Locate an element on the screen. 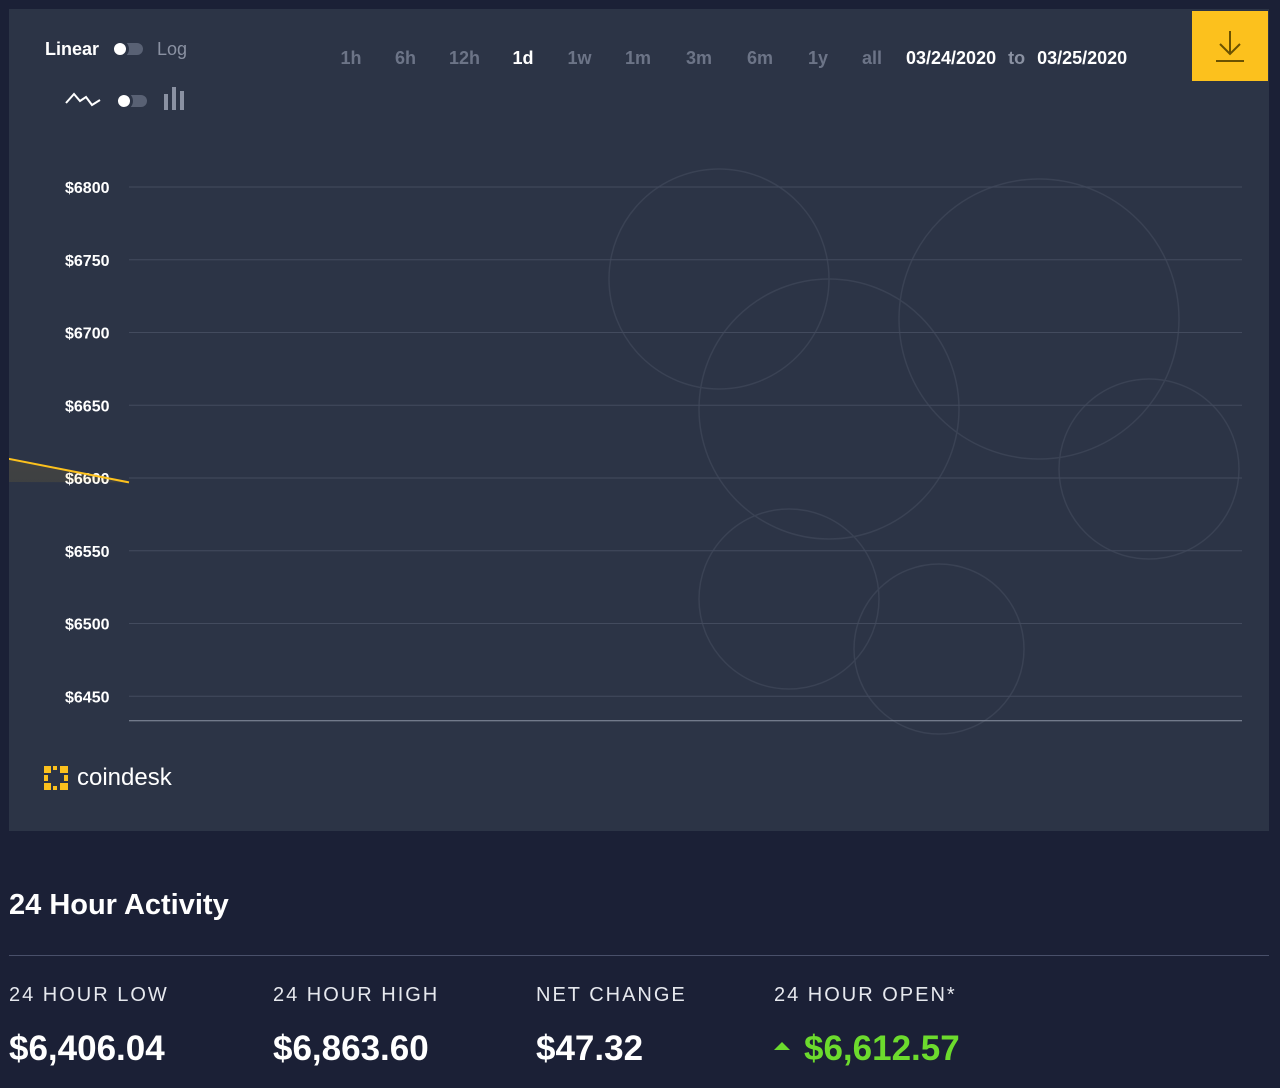  stat-value: $6,863.60 is located at coordinates (351, 1048).